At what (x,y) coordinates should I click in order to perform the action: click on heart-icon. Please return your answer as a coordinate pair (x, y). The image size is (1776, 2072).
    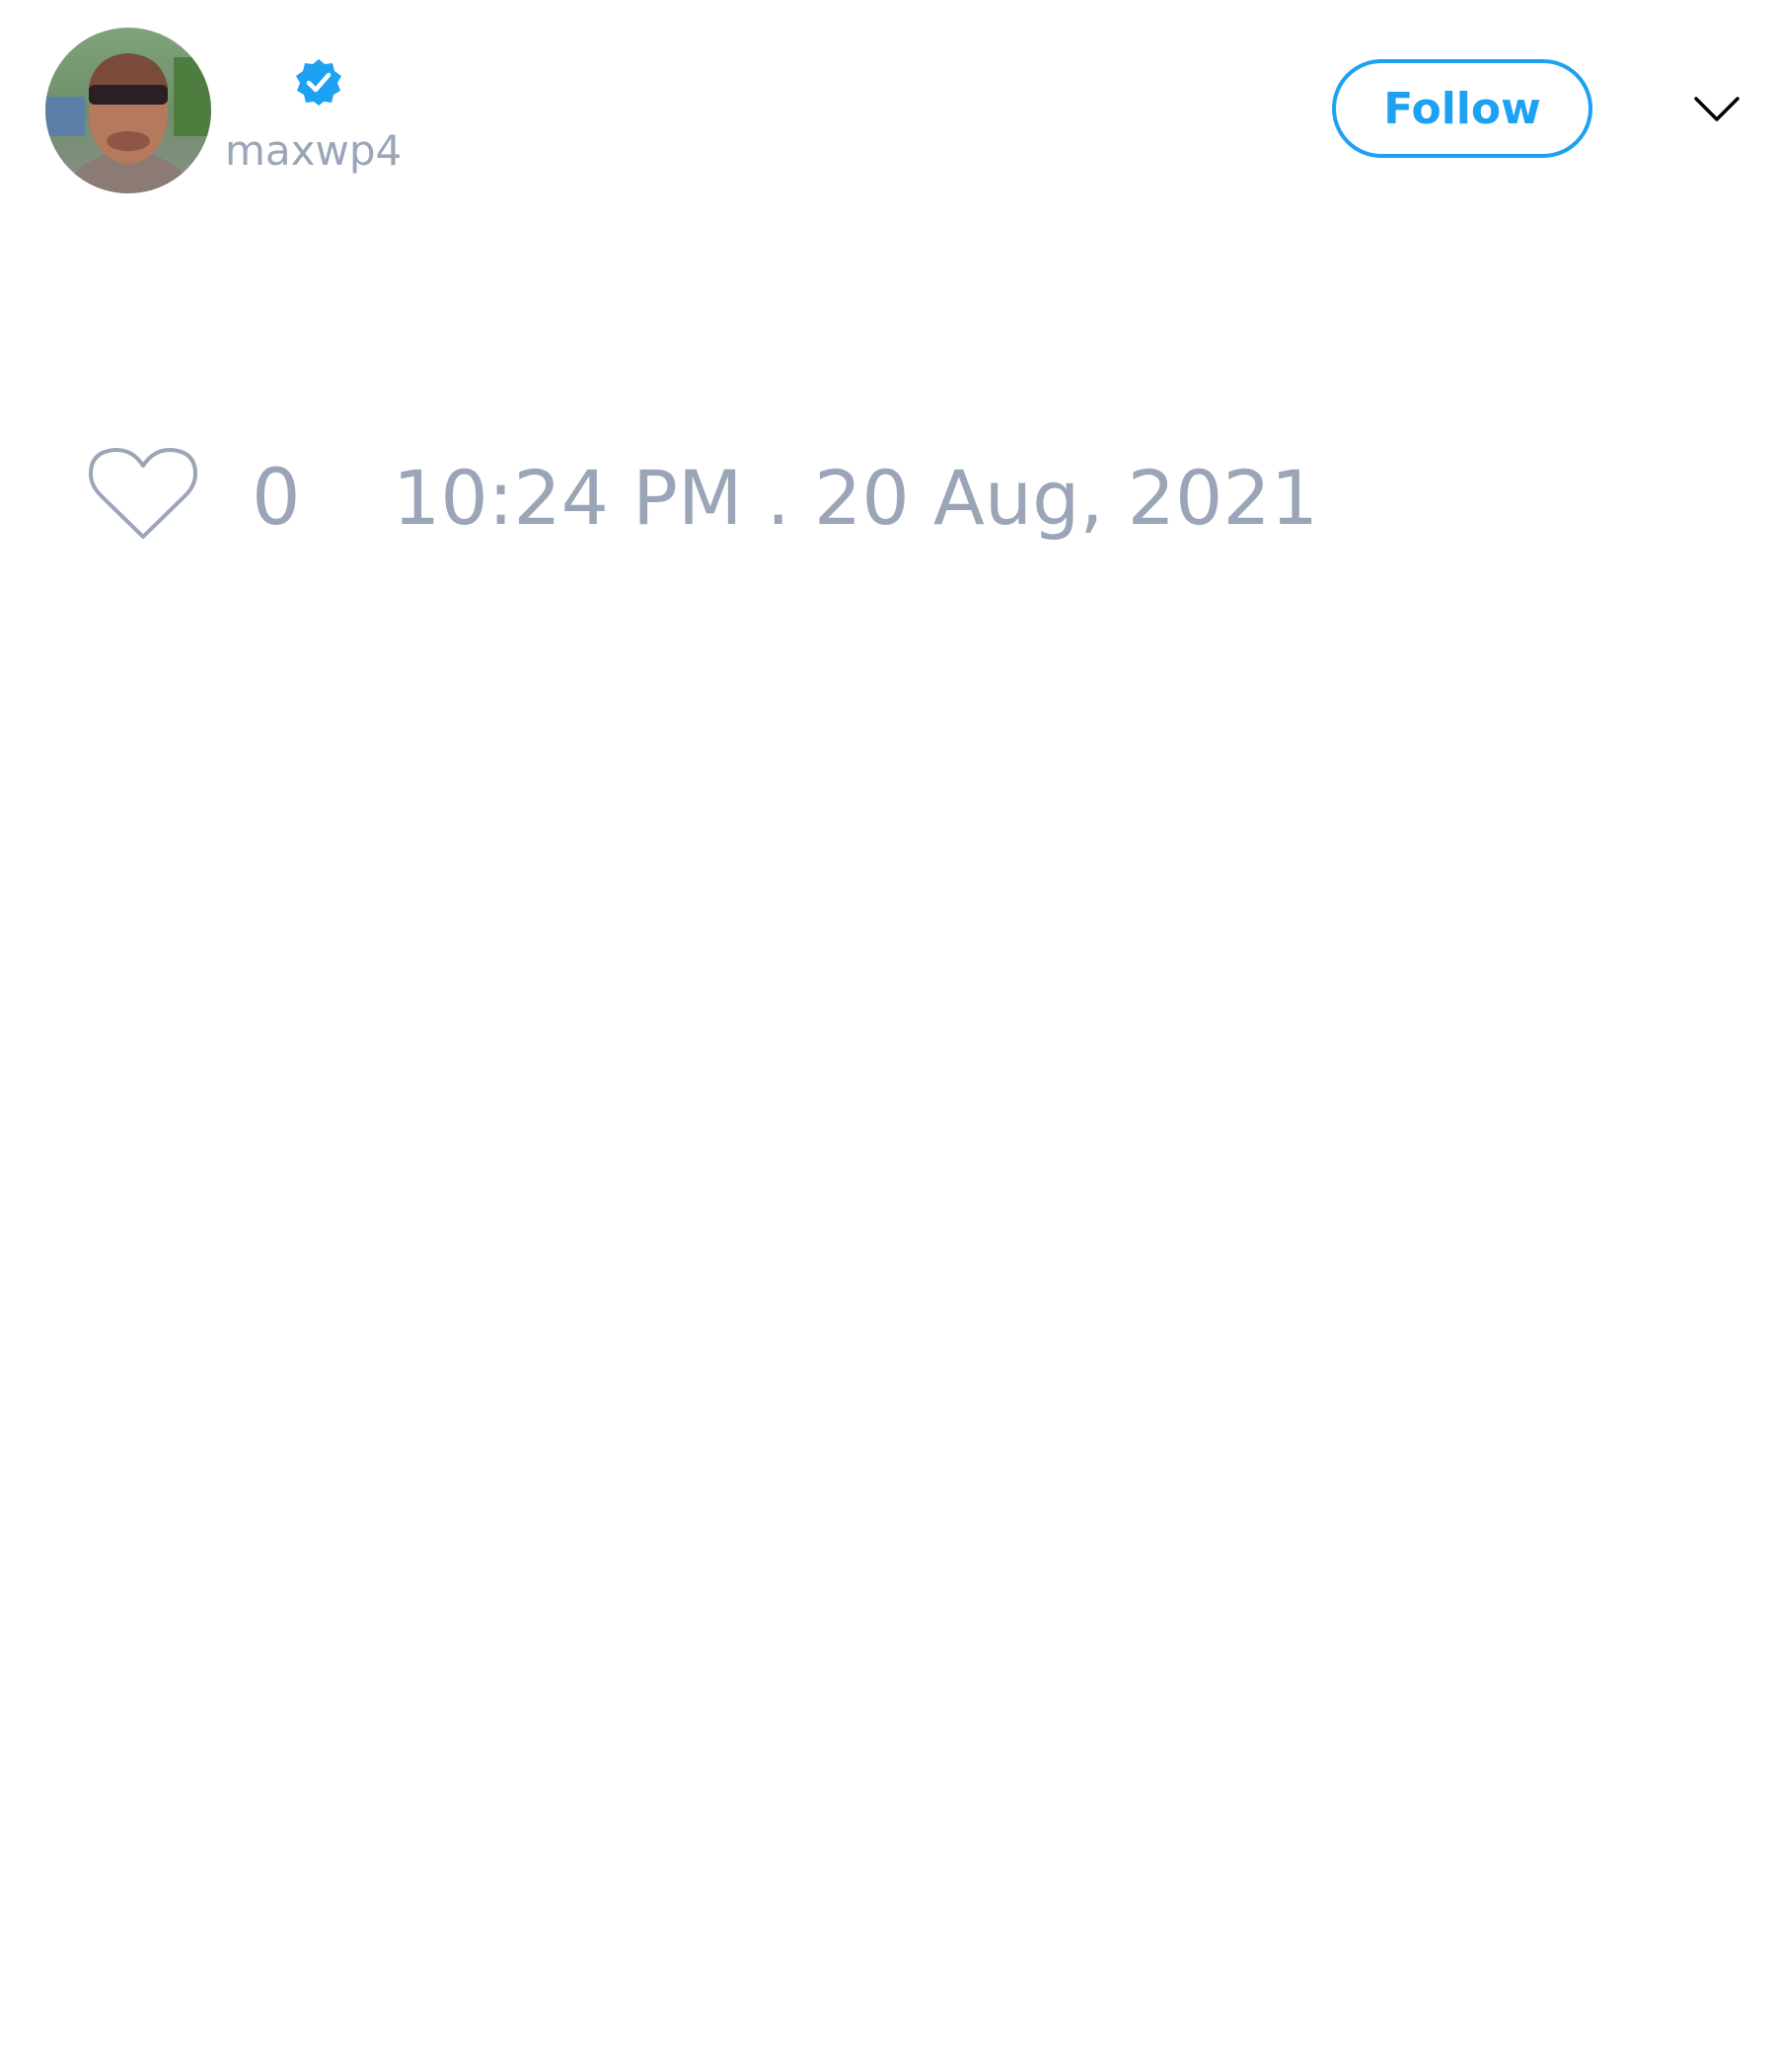
    Looking at the image, I should click on (143, 495).